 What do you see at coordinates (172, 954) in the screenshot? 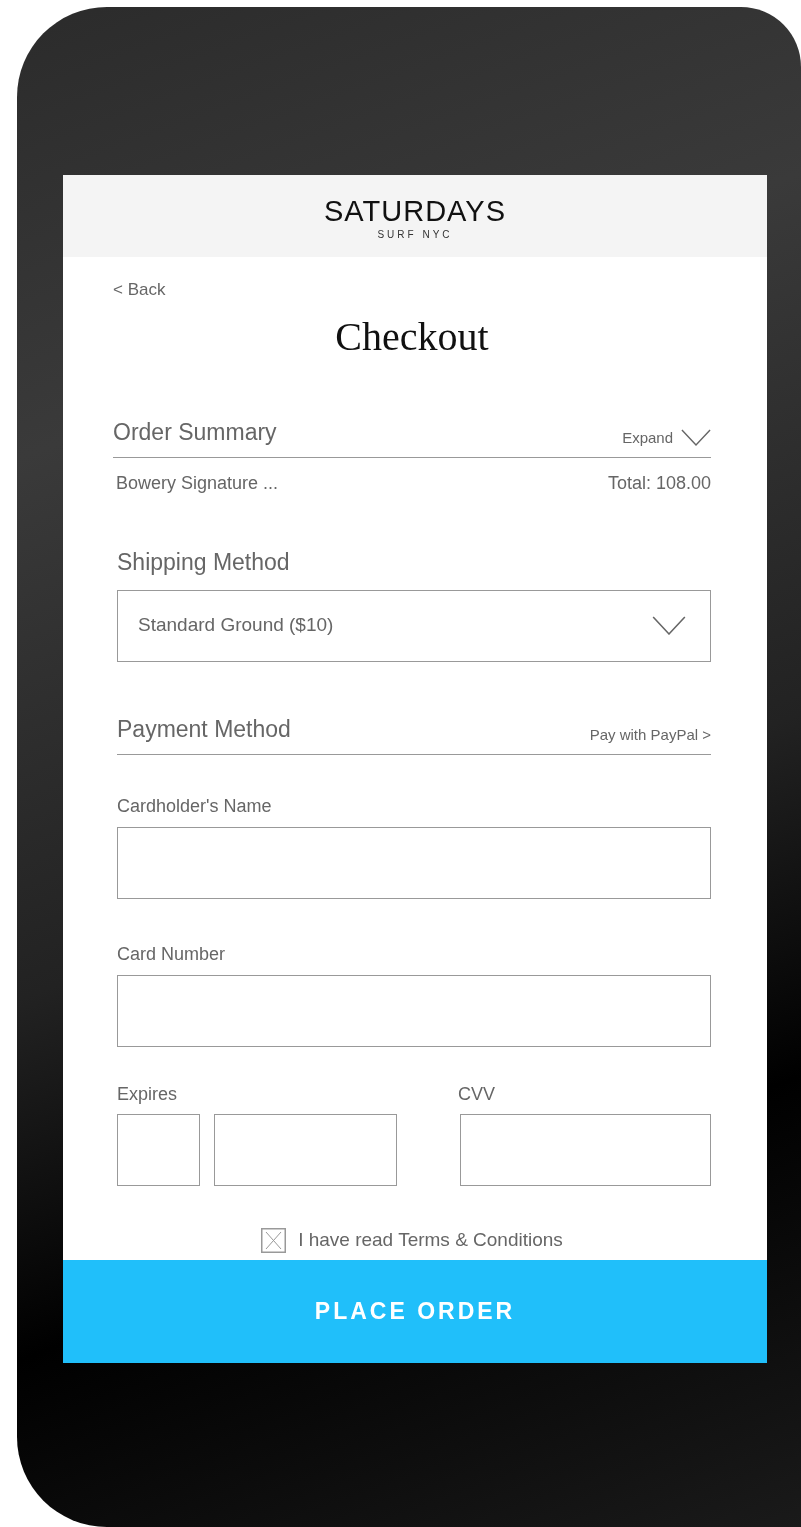
I see `field-label: Card Number` at bounding box center [172, 954].